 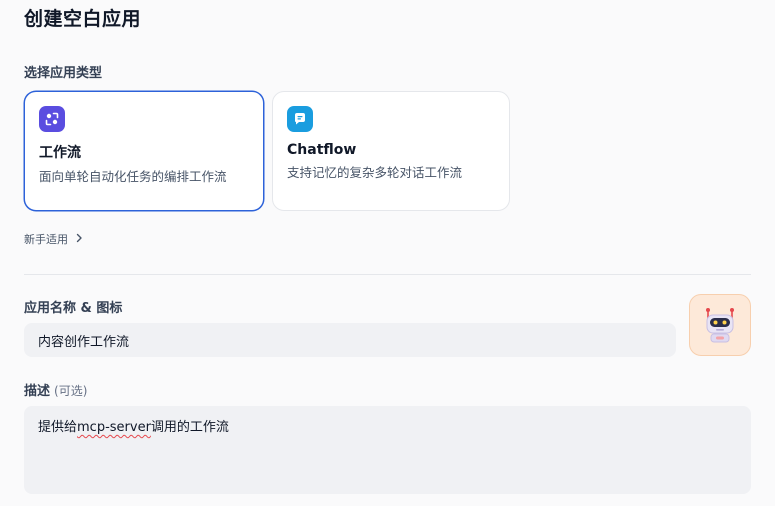 I want to click on card-description: 支持记忆的复杂多轮对话工作流, so click(x=375, y=172).